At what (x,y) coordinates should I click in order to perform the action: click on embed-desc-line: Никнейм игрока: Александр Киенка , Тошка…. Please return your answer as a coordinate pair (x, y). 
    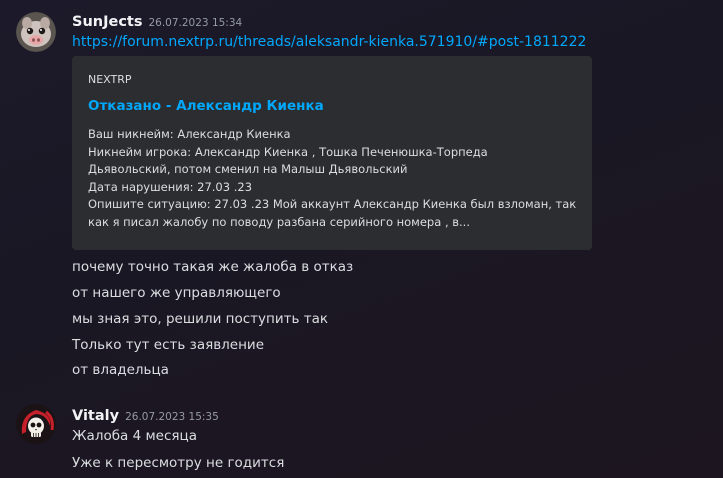
    Looking at the image, I should click on (288, 151).